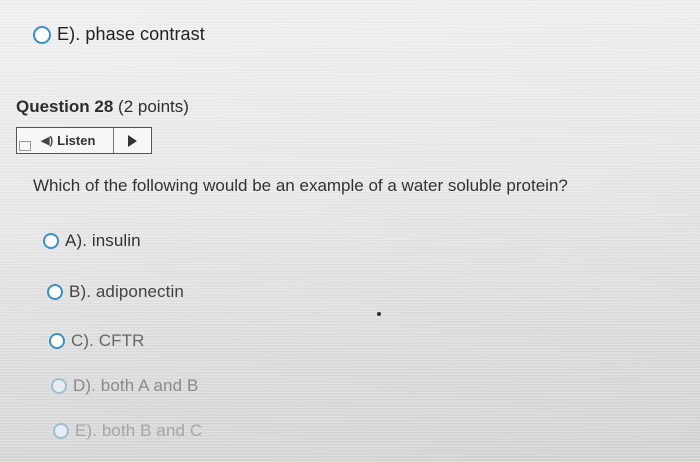 Image resolution: width=700 pixels, height=462 pixels. Describe the element at coordinates (136, 385) in the screenshot. I see `option-label: D). both A and B` at that location.